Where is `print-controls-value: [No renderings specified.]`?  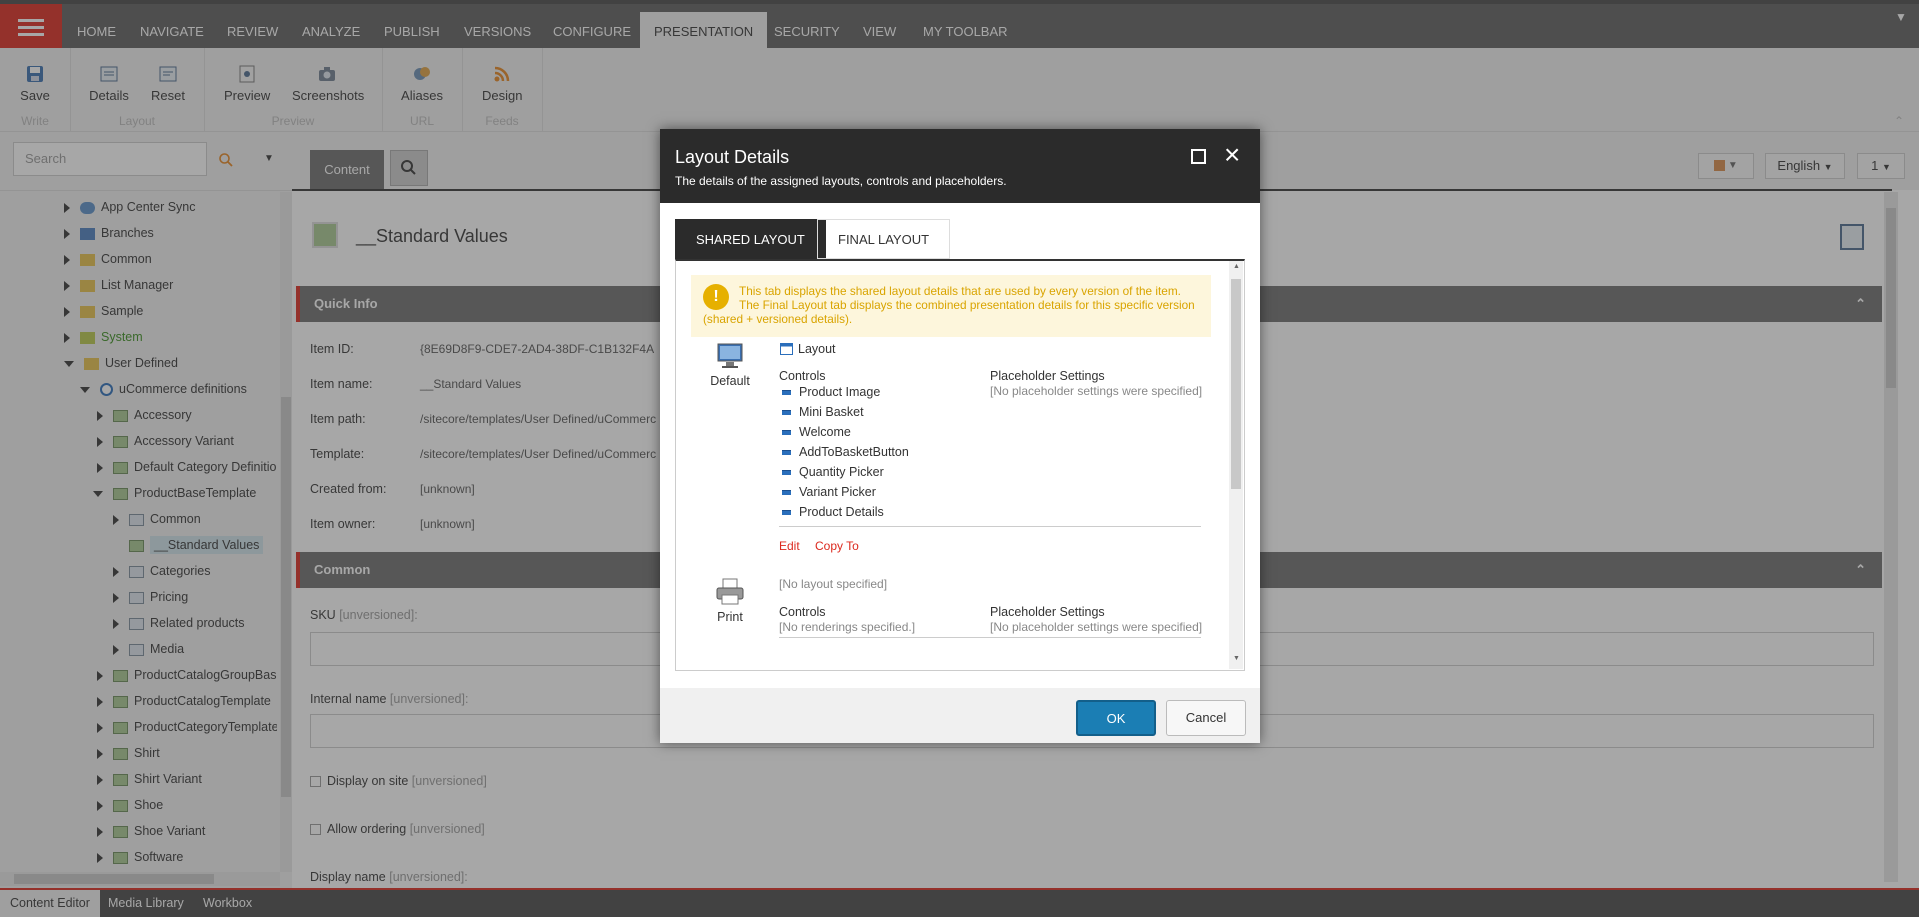 print-controls-value: [No renderings specified.] is located at coordinates (847, 627).